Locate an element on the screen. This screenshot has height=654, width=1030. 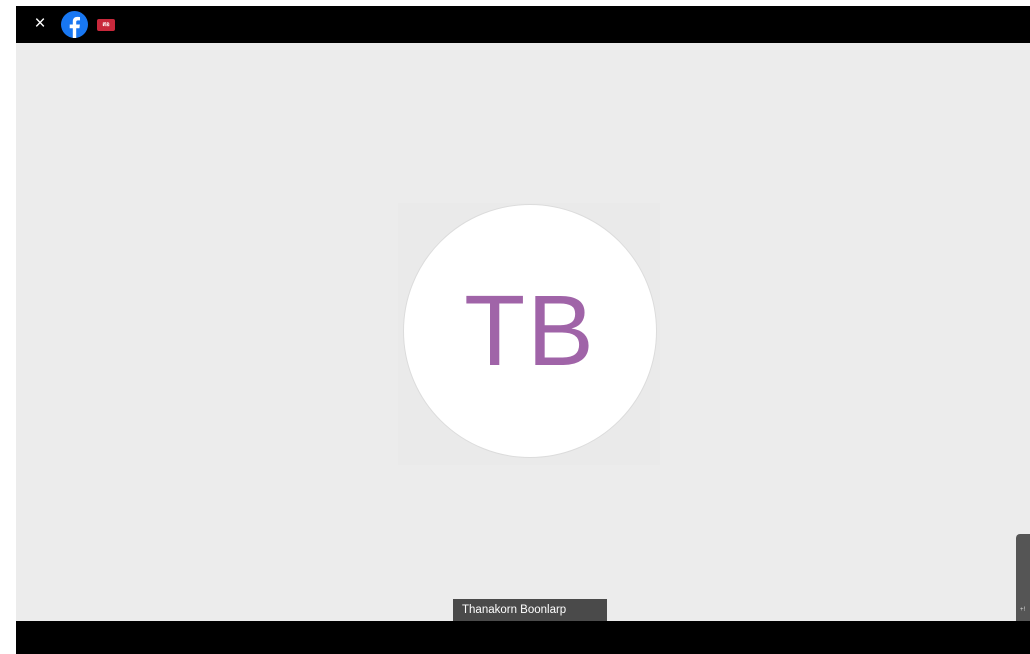
side-handle-glyph: +! is located at coordinates (1023, 610).